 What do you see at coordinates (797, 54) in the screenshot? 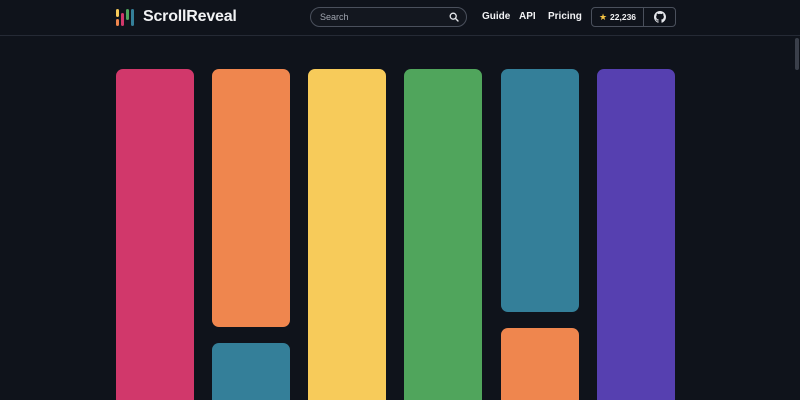
I see `scrollbar-thumb` at bounding box center [797, 54].